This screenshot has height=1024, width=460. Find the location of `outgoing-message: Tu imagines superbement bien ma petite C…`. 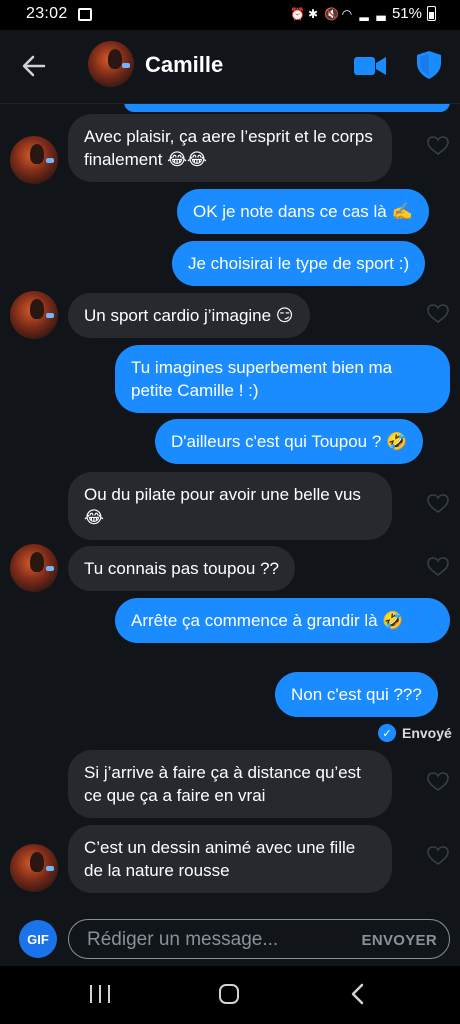

outgoing-message: Tu imagines superbement bien ma petite C… is located at coordinates (282, 379).